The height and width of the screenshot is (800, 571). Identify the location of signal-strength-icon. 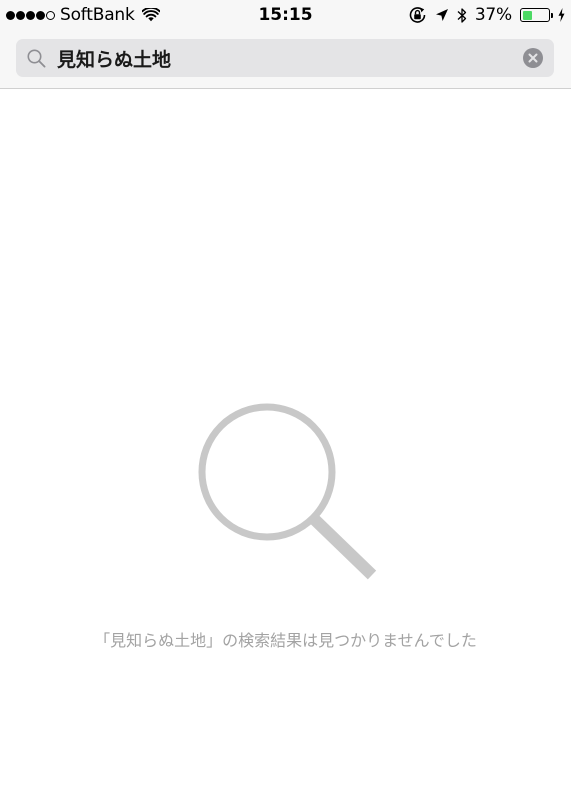
(30, 15).